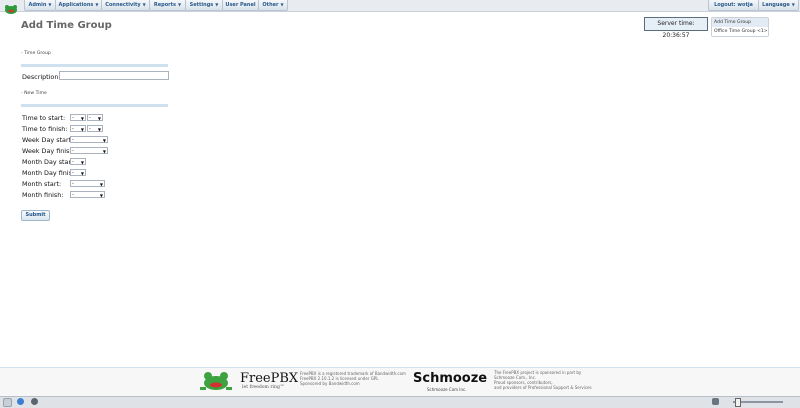 The width and height of the screenshot is (800, 408). I want to click on description-input, so click(114, 75).